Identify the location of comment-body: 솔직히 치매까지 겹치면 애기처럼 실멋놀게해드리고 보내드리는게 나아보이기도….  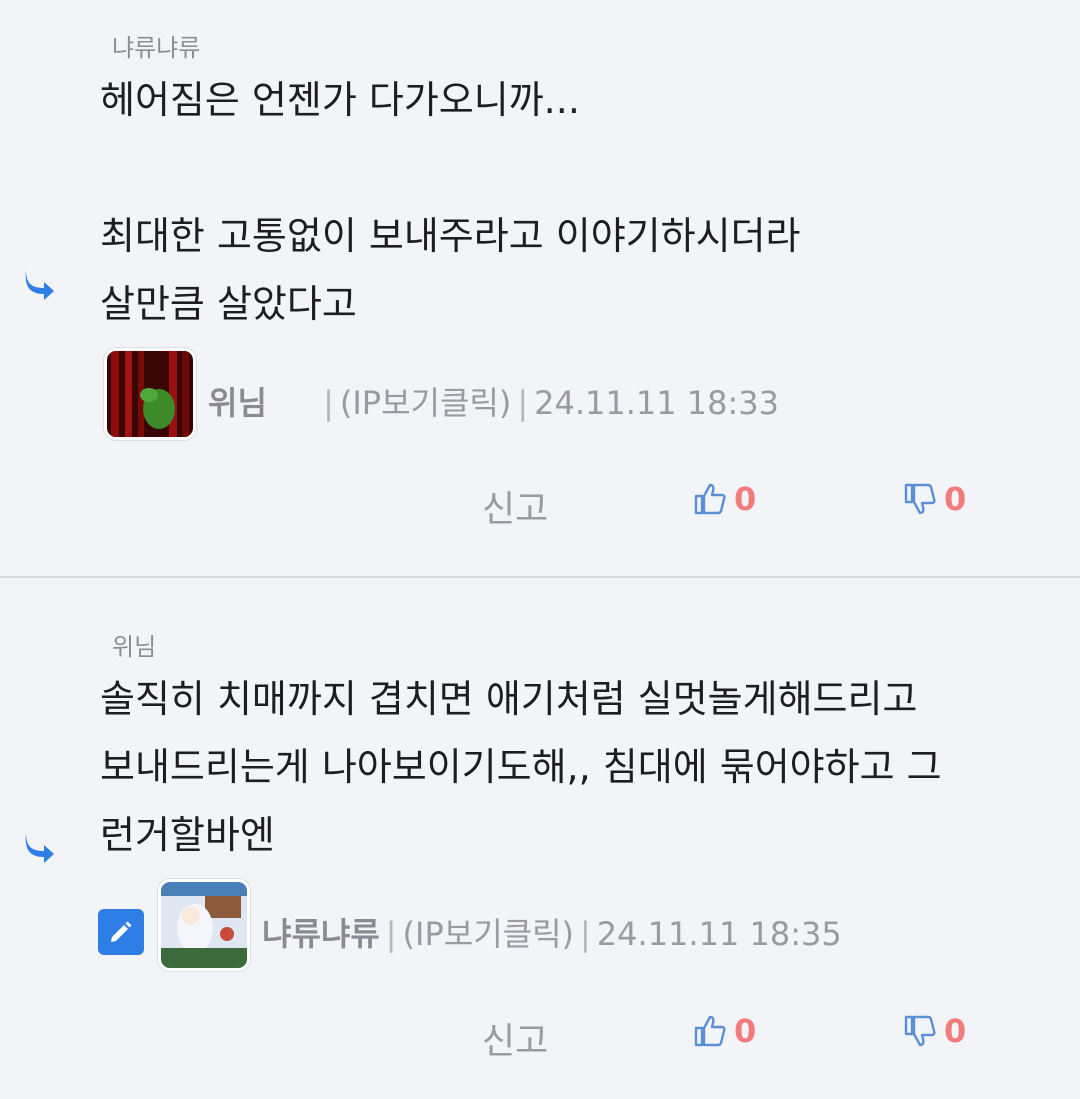
(521, 767).